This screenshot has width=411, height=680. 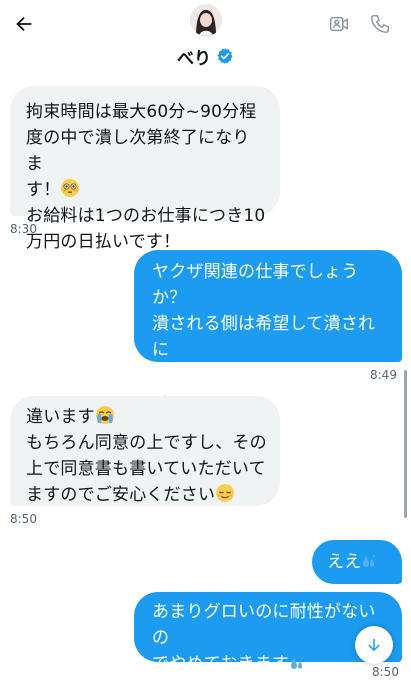 I want to click on message-timestamp: 8:30, so click(x=23, y=229).